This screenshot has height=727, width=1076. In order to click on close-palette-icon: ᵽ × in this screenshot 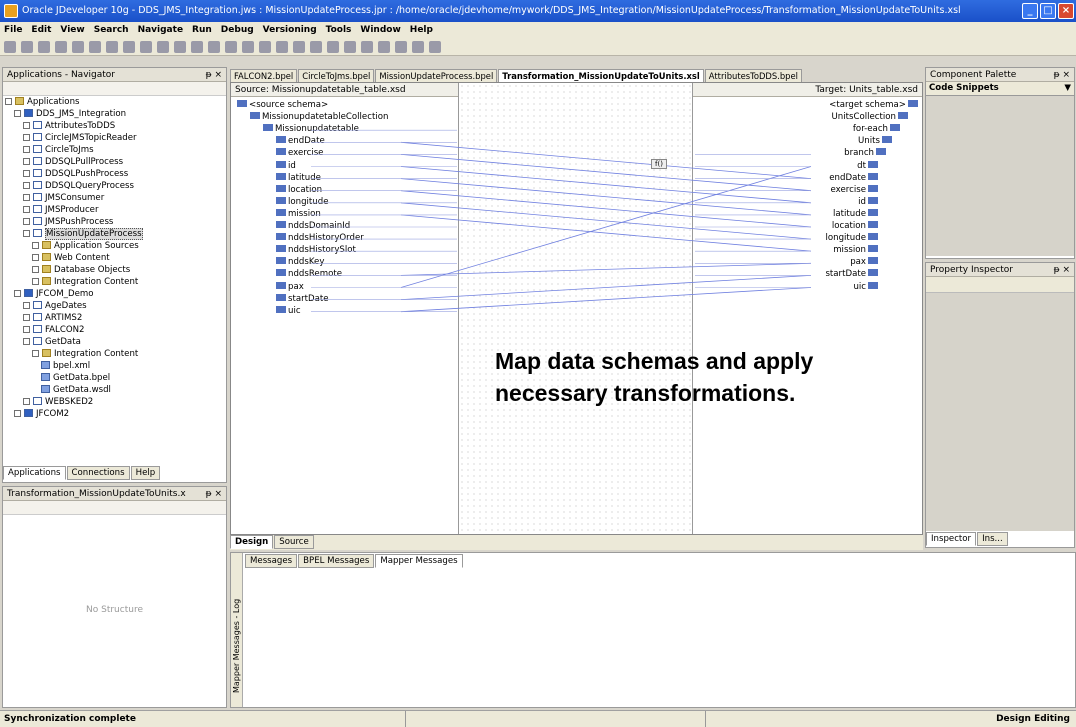, I will do `click(1062, 75)`.